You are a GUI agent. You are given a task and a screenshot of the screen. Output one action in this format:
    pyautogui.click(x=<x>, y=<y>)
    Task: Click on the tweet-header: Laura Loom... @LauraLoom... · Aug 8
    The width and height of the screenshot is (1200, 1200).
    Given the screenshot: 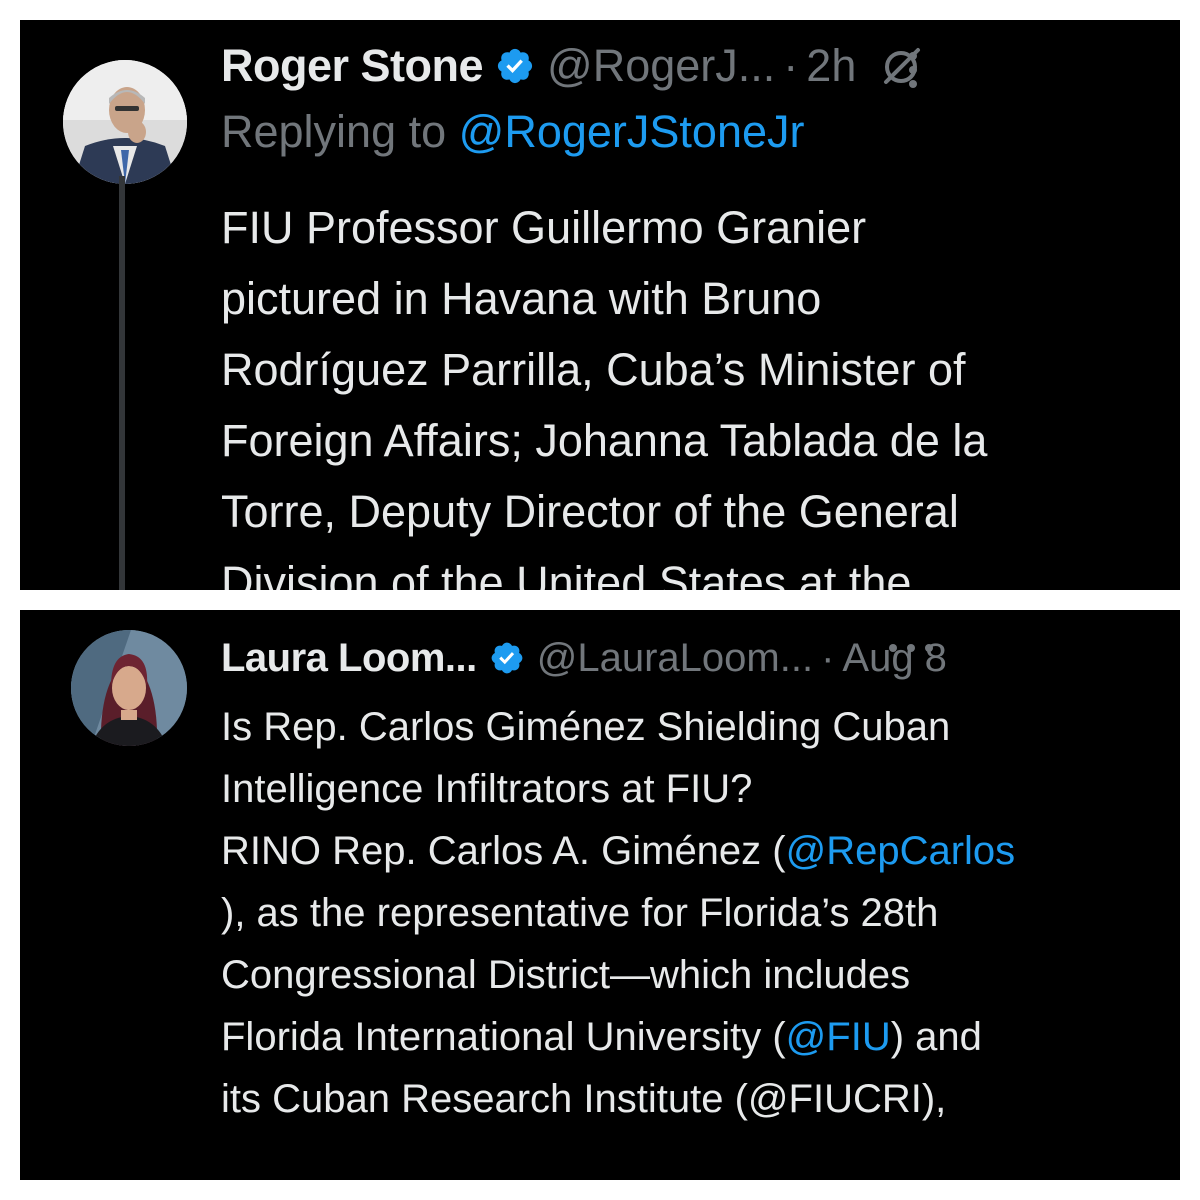 What is the action you would take?
    pyautogui.click(x=584, y=658)
    